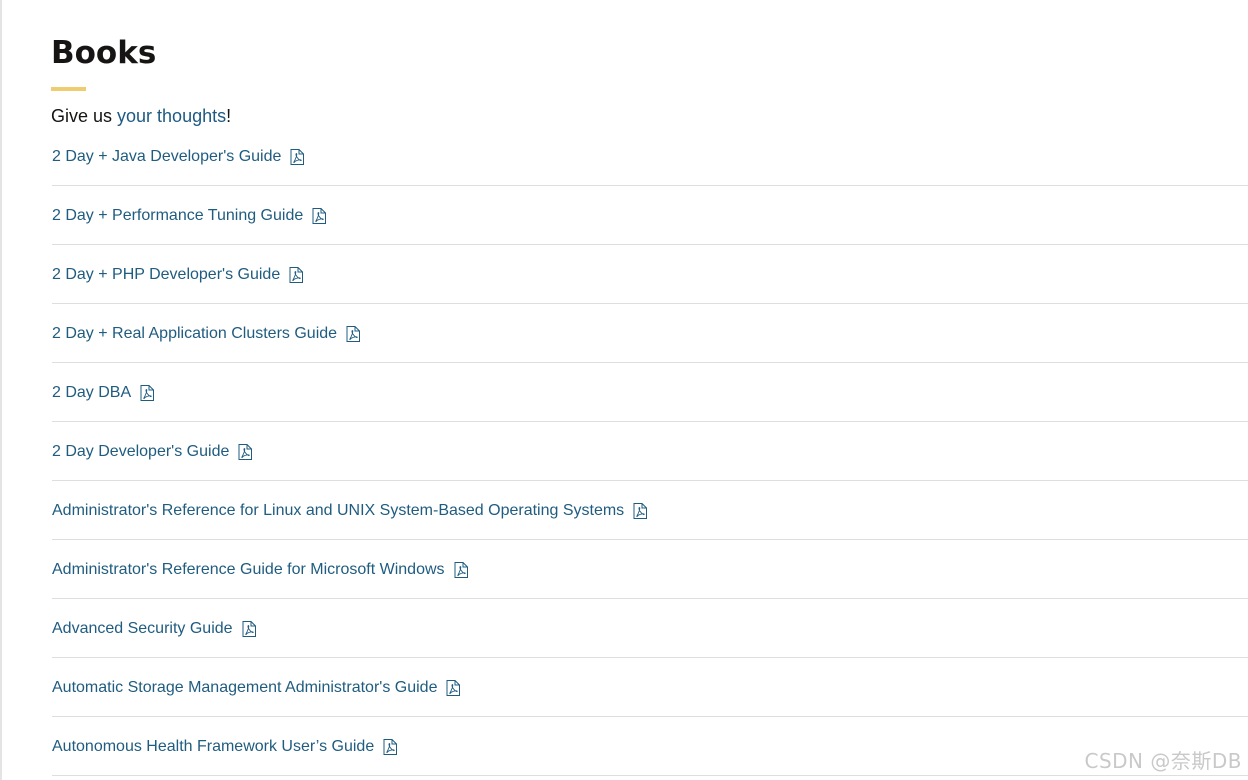 The height and width of the screenshot is (780, 1248). I want to click on book-link-2-day-dba: 2 Day DBA, so click(103, 393).